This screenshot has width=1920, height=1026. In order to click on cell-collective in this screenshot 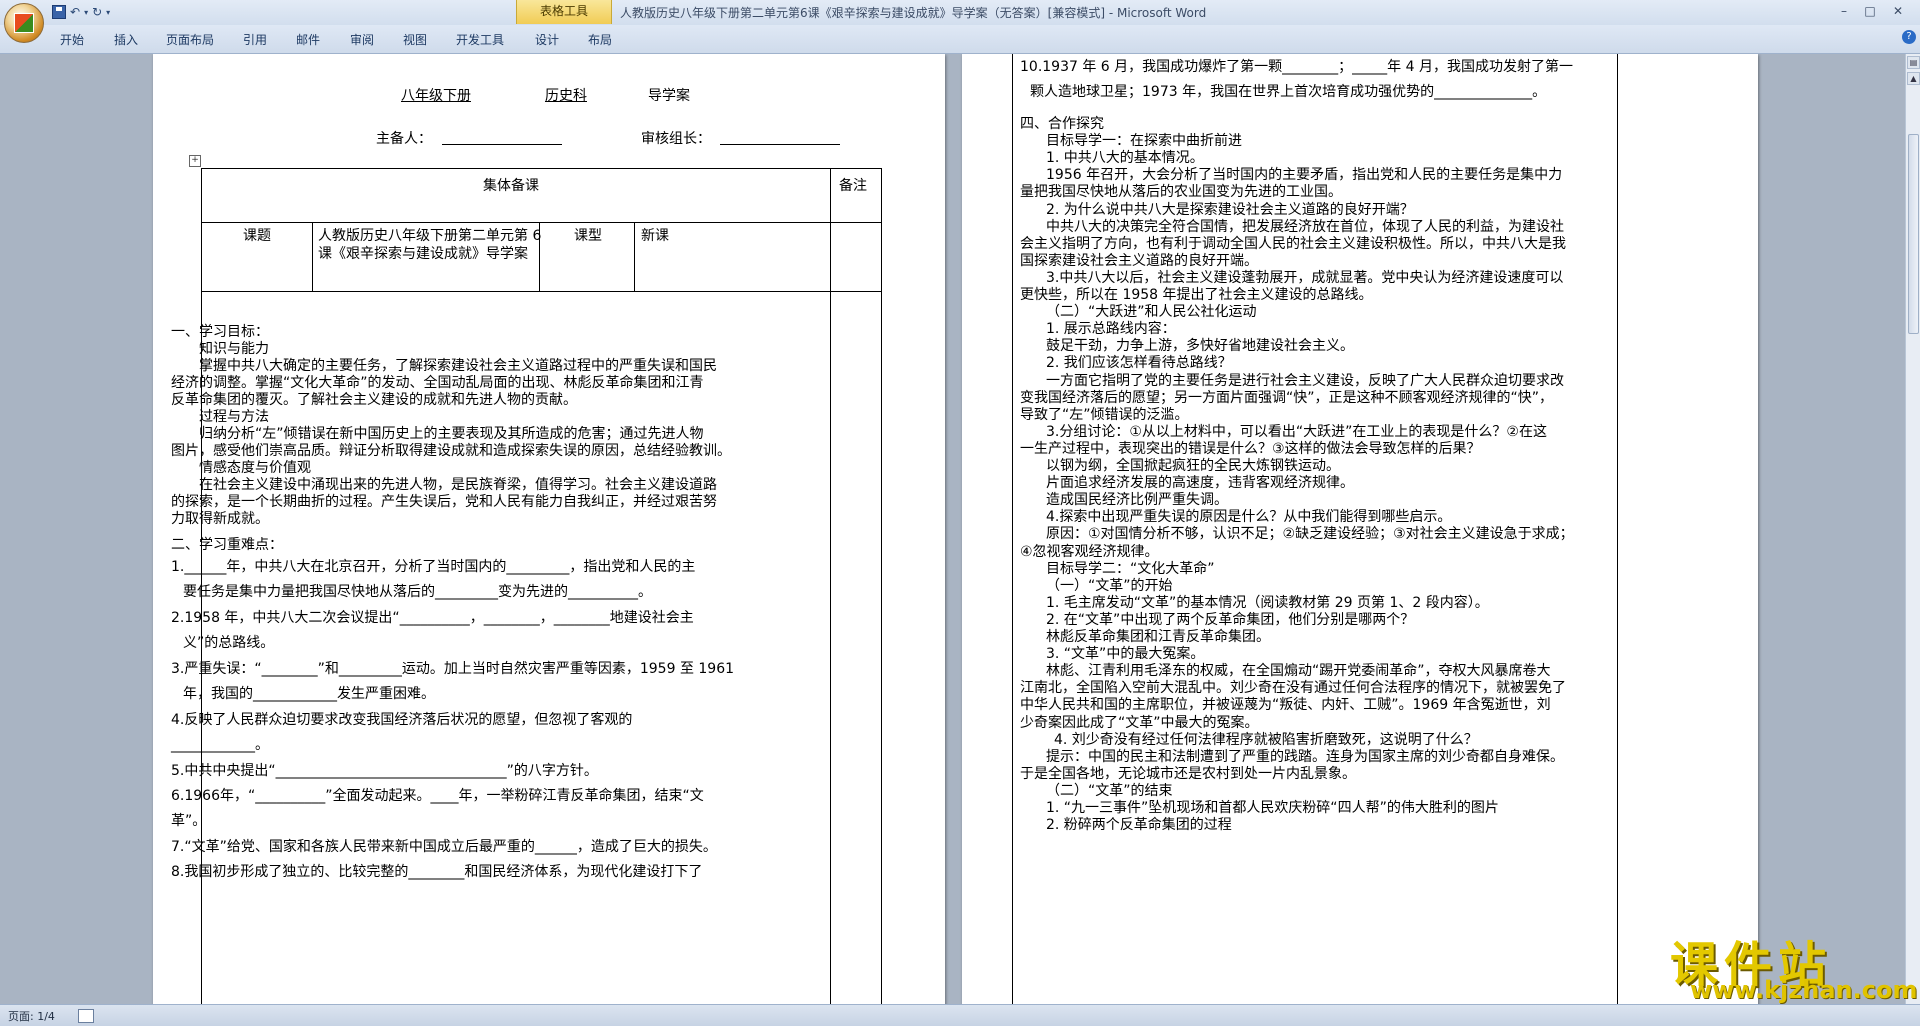, I will do `click(516, 195)`.